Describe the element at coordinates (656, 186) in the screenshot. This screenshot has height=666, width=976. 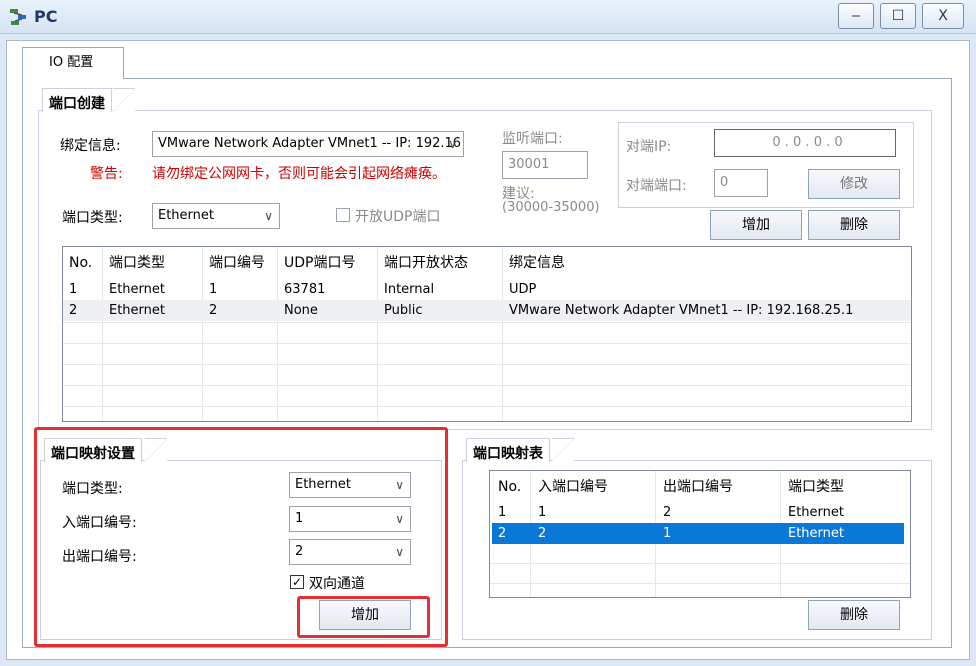
I see `peer-port-label: 对端端口:` at that location.